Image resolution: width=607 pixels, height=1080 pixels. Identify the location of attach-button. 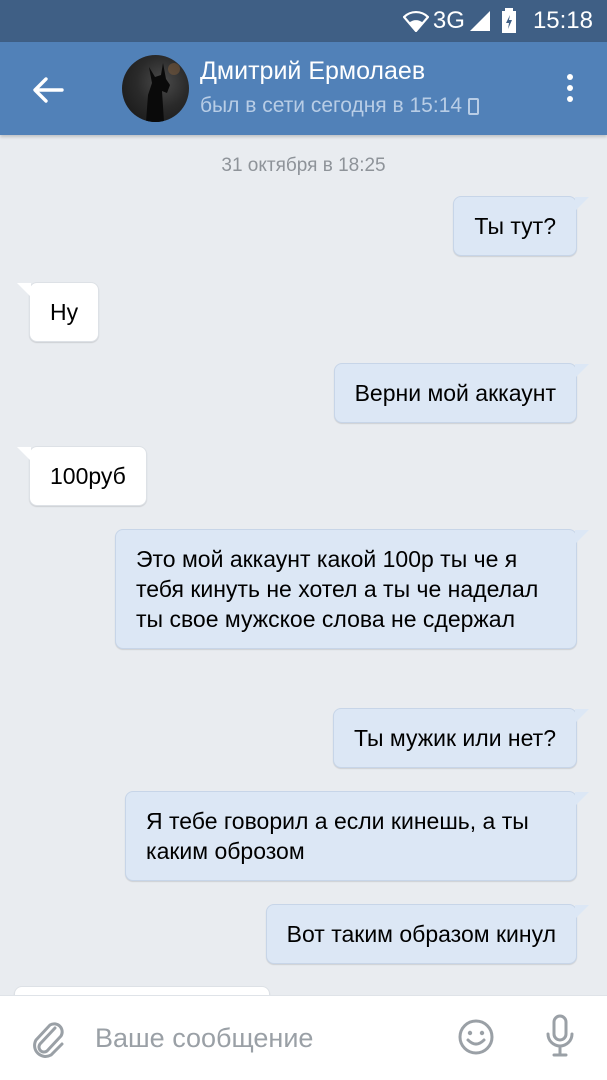
(48, 1038).